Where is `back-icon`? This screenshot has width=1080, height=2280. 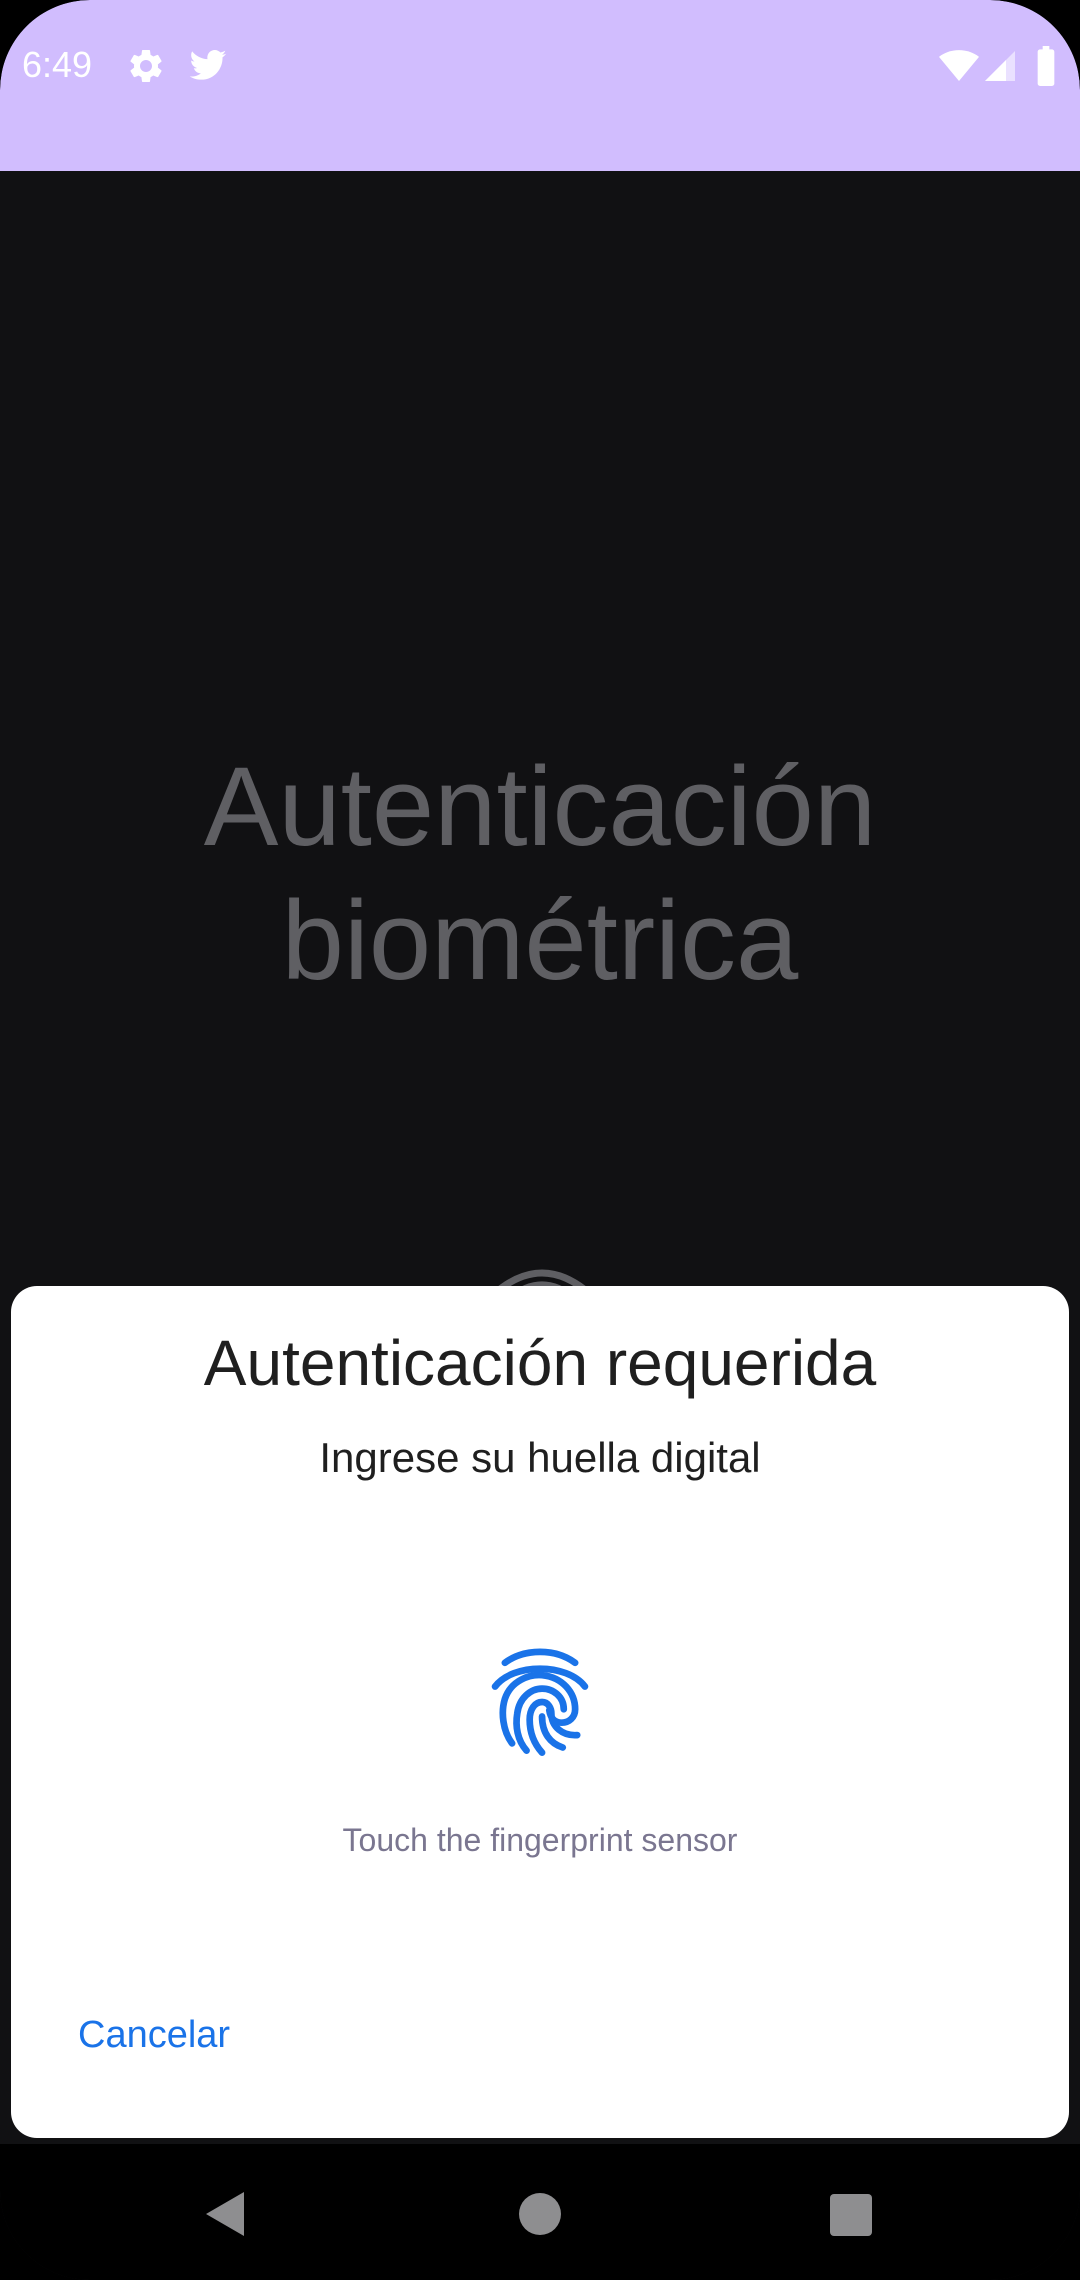 back-icon is located at coordinates (226, 2214).